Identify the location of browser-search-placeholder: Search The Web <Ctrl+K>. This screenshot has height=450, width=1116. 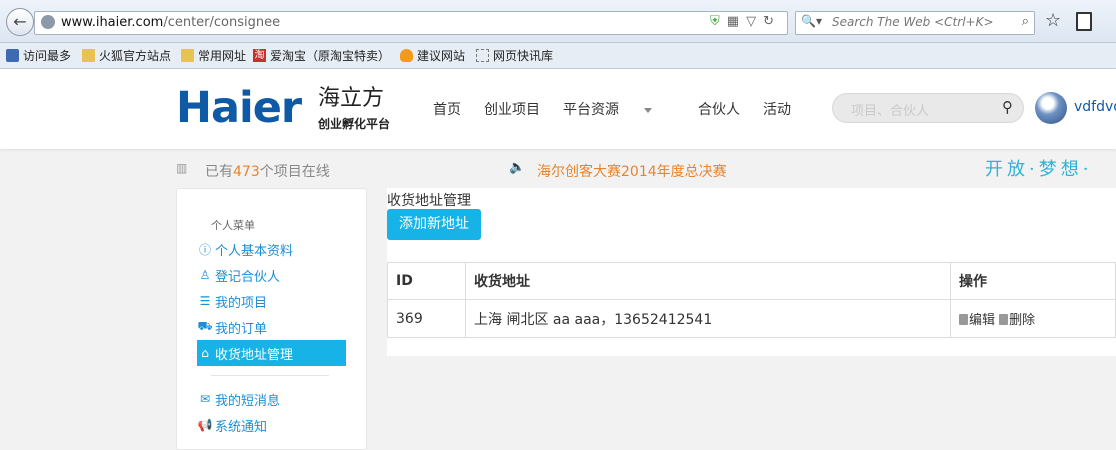
(913, 22).